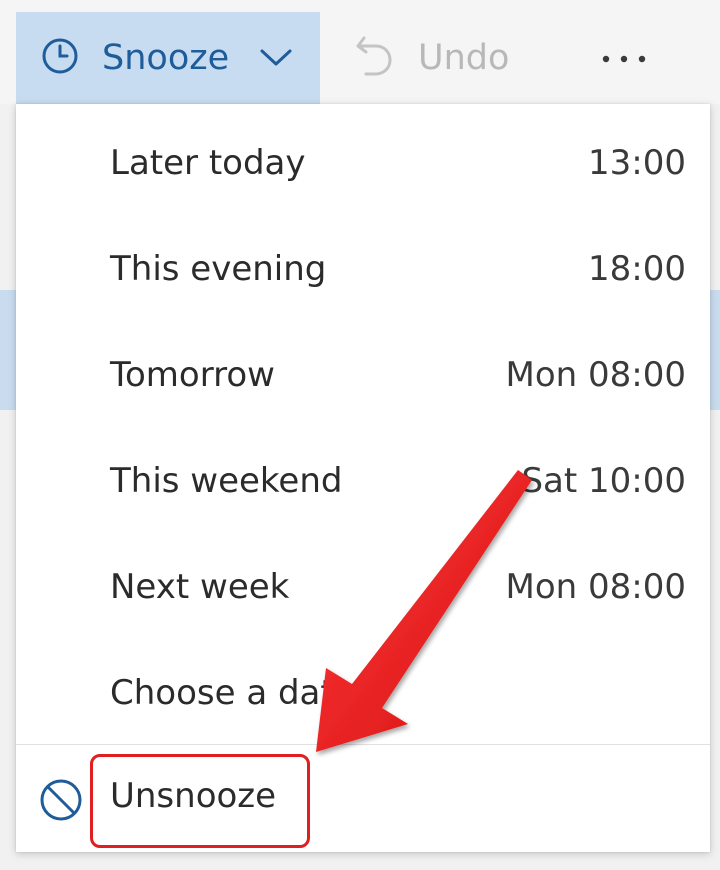 The width and height of the screenshot is (720, 870). I want to click on toolbar: Snooze Undo, so click(360, 52).